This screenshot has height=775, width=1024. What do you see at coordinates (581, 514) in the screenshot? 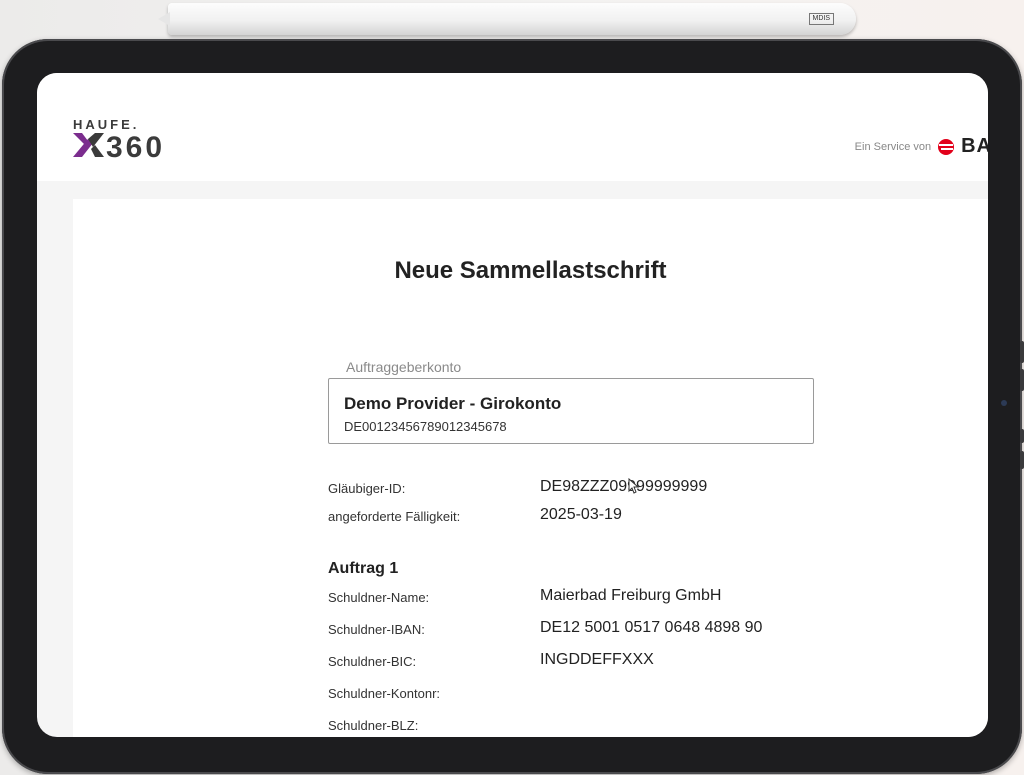
I see `due-date-value: 2025-03-19` at bounding box center [581, 514].